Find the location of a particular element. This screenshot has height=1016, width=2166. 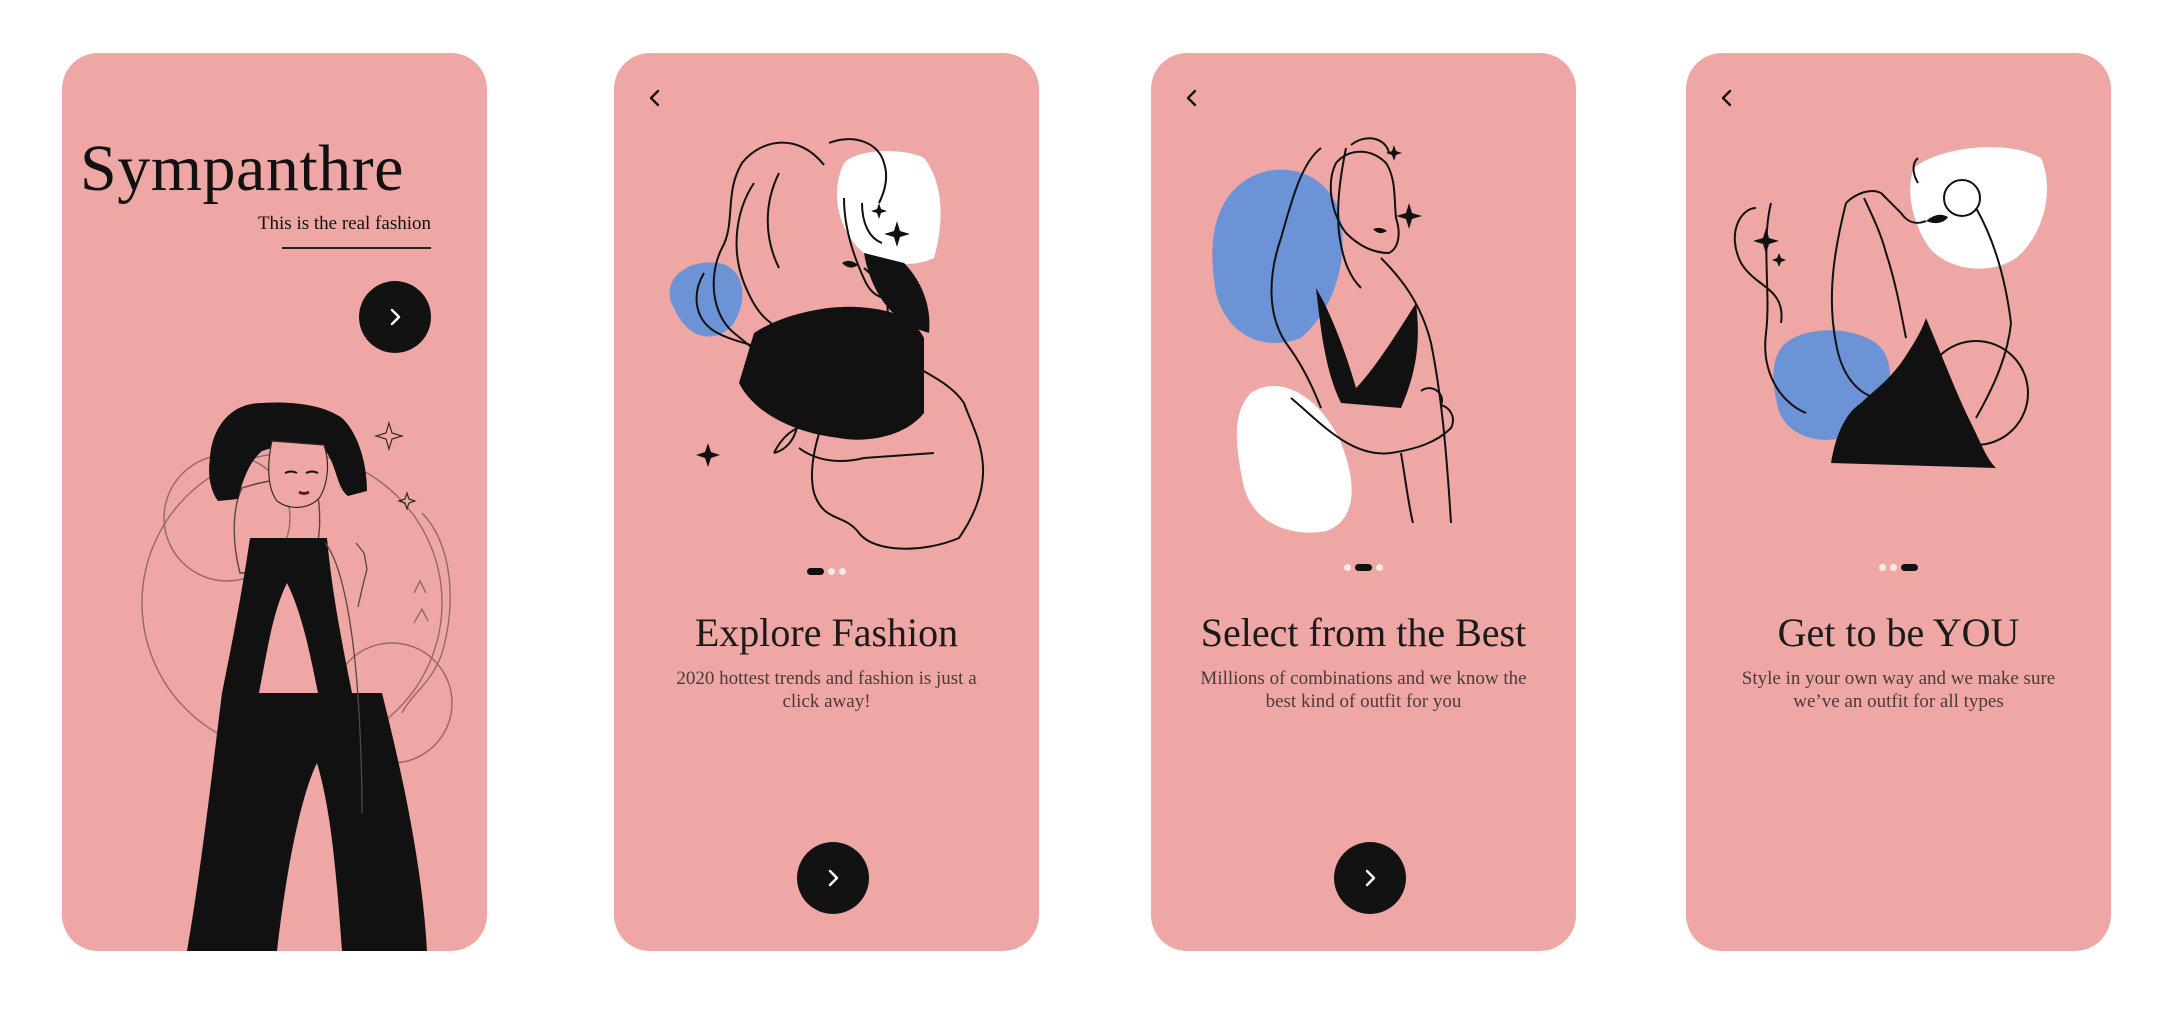

screen-title: Select from the Best is located at coordinates (1363, 632).